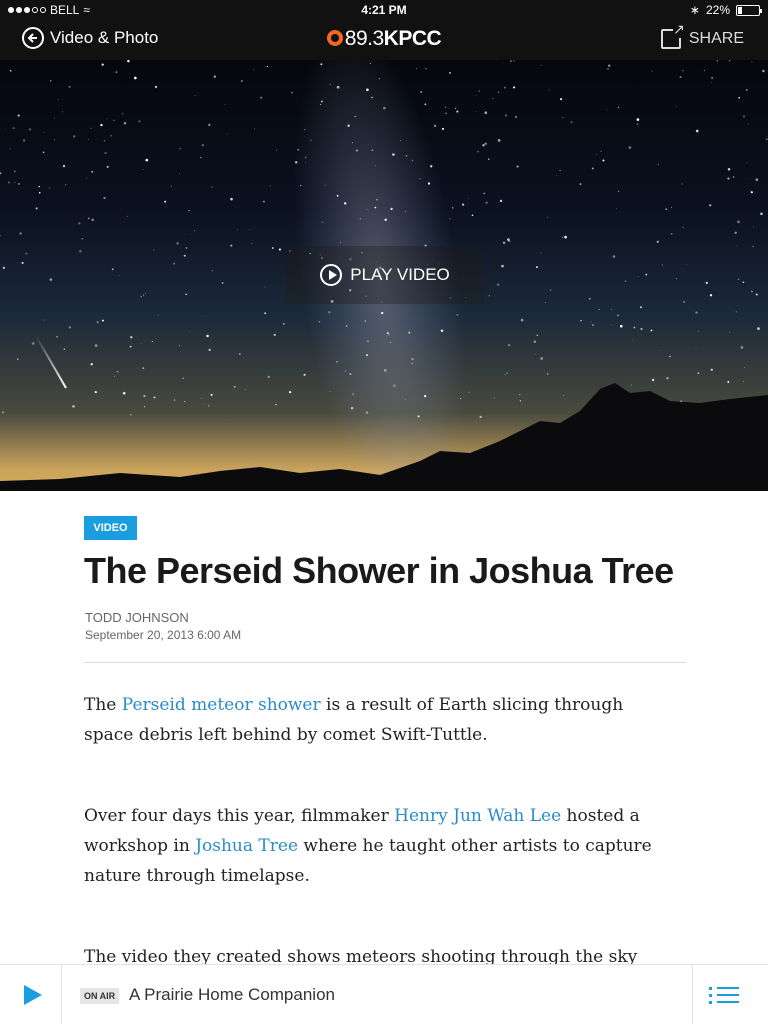  I want to click on paragraph-text: The, so click(103, 705).